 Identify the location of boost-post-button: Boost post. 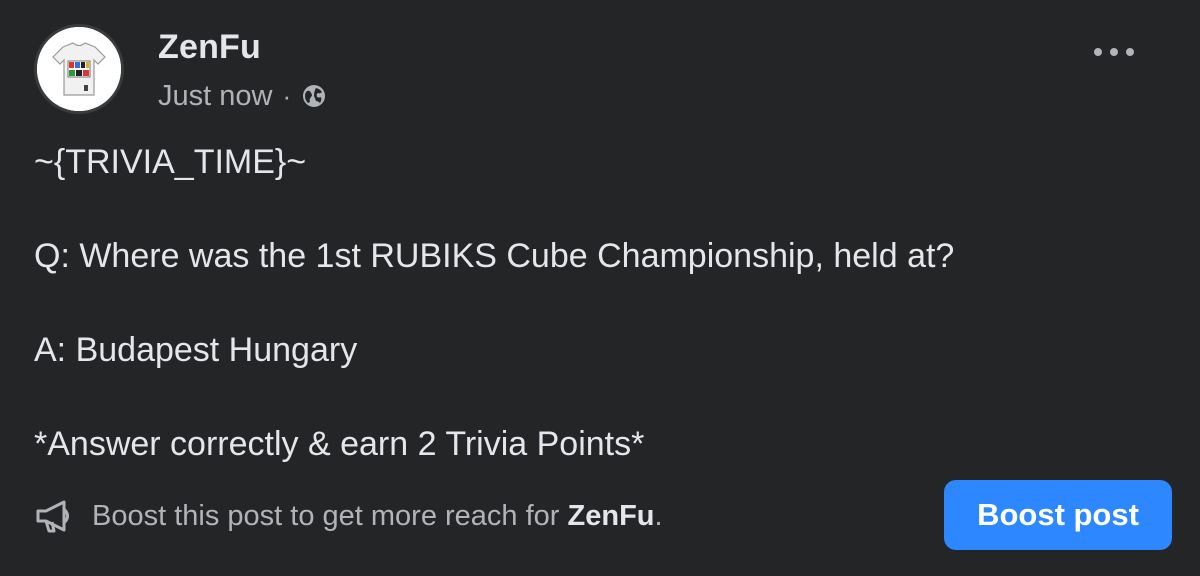
(1058, 515).